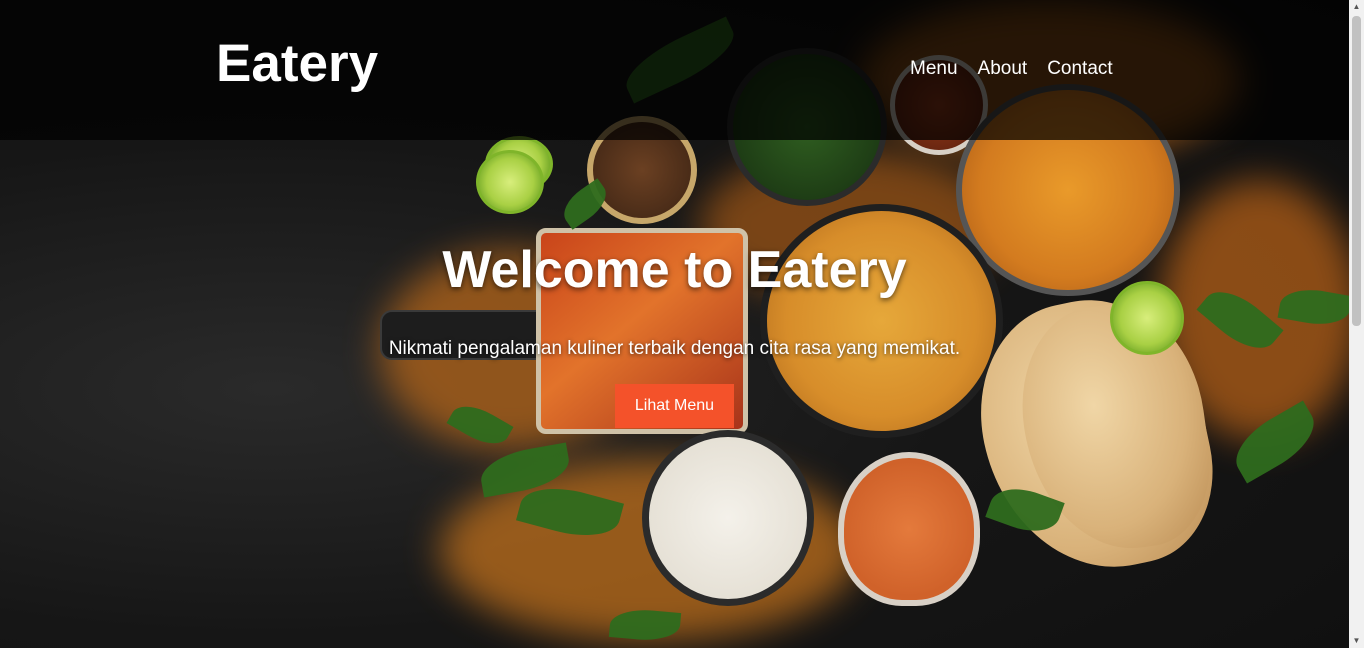 The image size is (1364, 648). Describe the element at coordinates (1356, 7) in the screenshot. I see `scroll-up-arrow-icon: ▲` at that location.